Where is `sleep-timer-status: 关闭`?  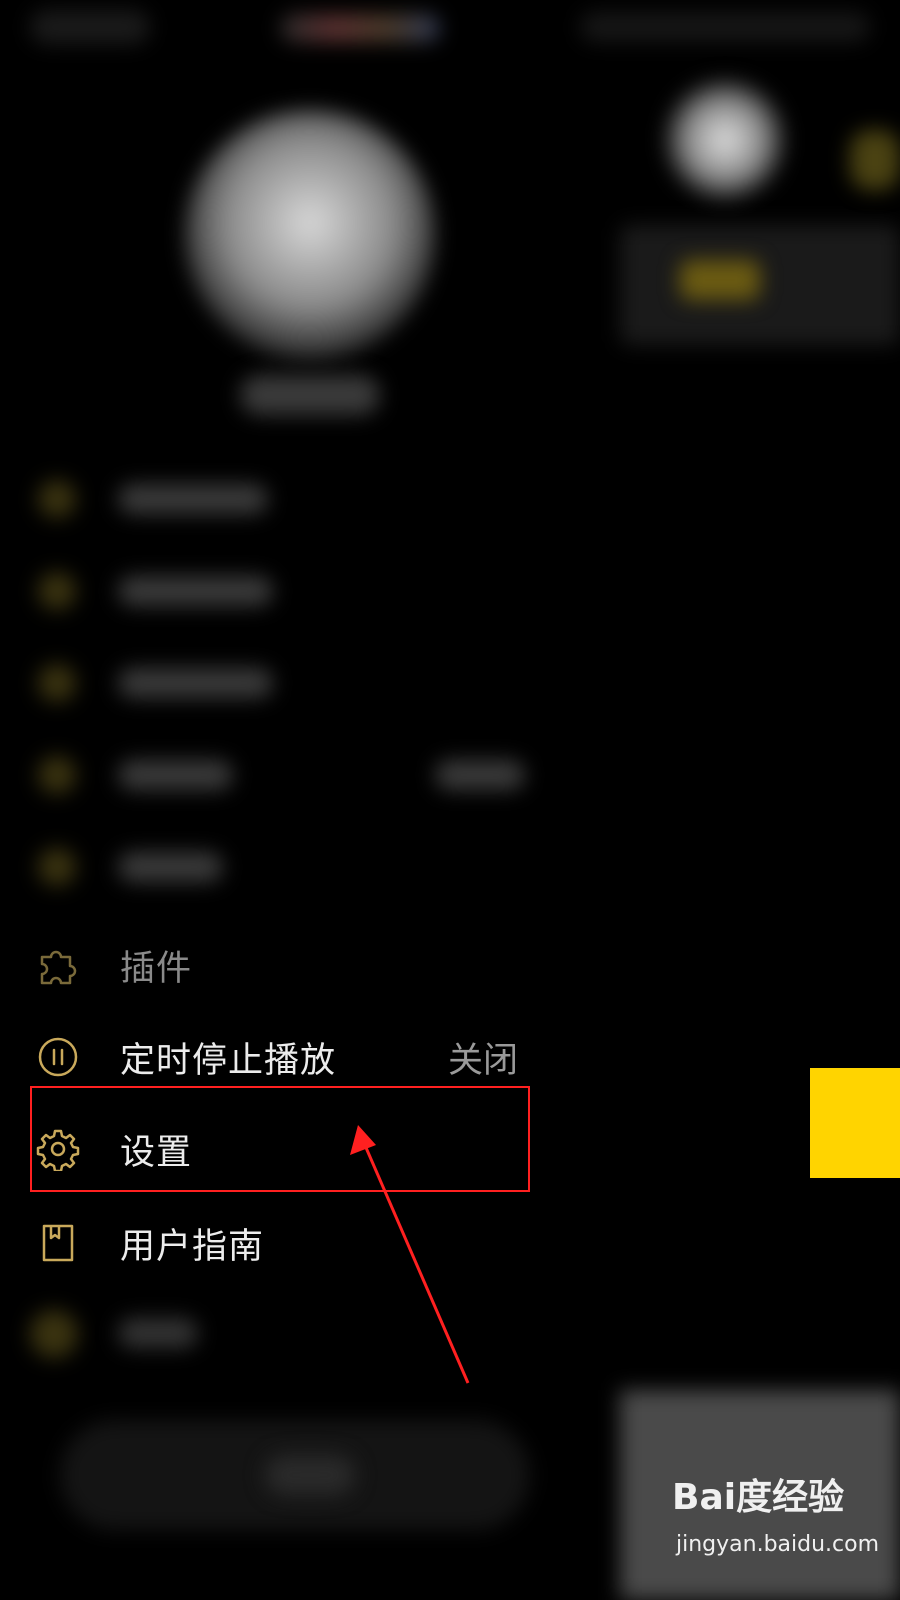 sleep-timer-status: 关闭 is located at coordinates (482, 1060).